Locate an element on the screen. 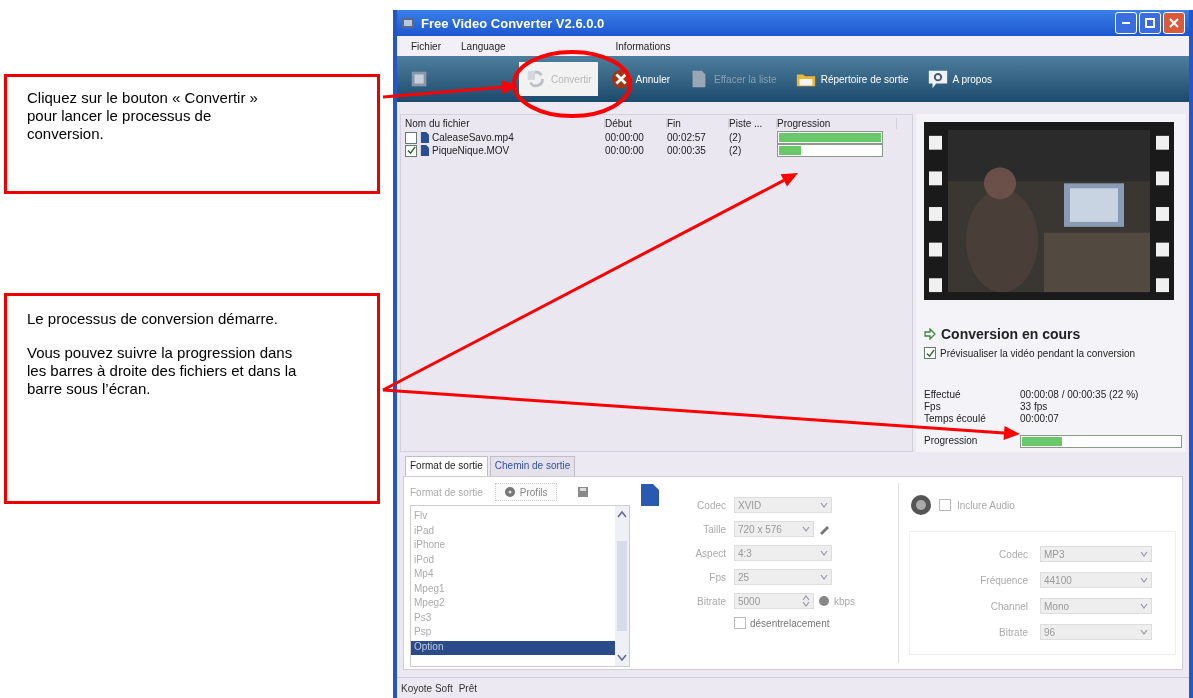 The width and height of the screenshot is (1193, 698). toolbar-button: Annuler is located at coordinates (640, 79).